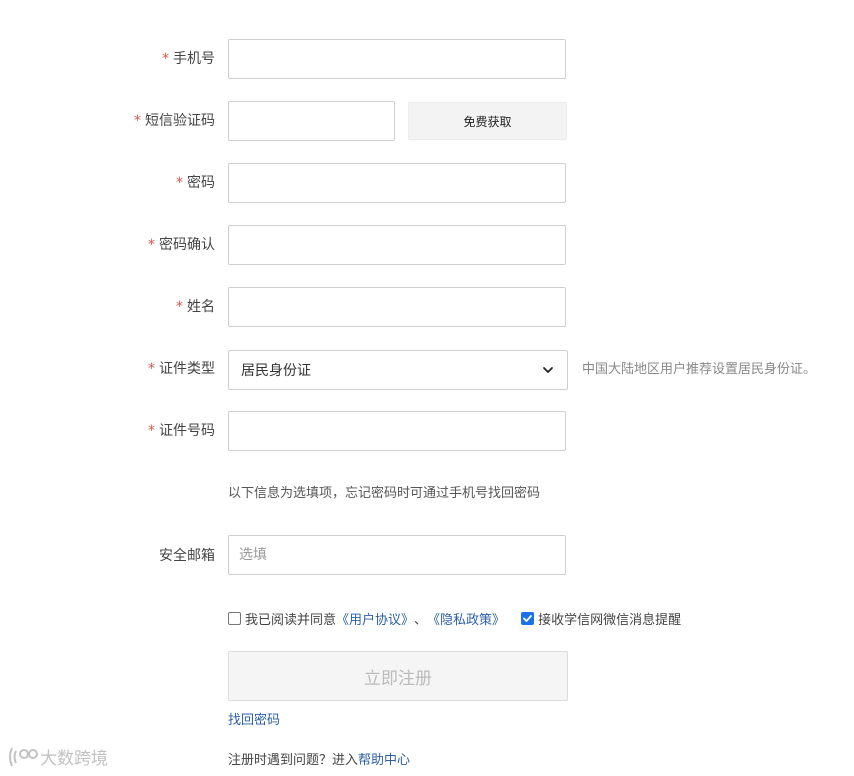 This screenshot has width=854, height=776. What do you see at coordinates (107, 245) in the screenshot?
I see `password-confirm-label: * 密码确认` at bounding box center [107, 245].